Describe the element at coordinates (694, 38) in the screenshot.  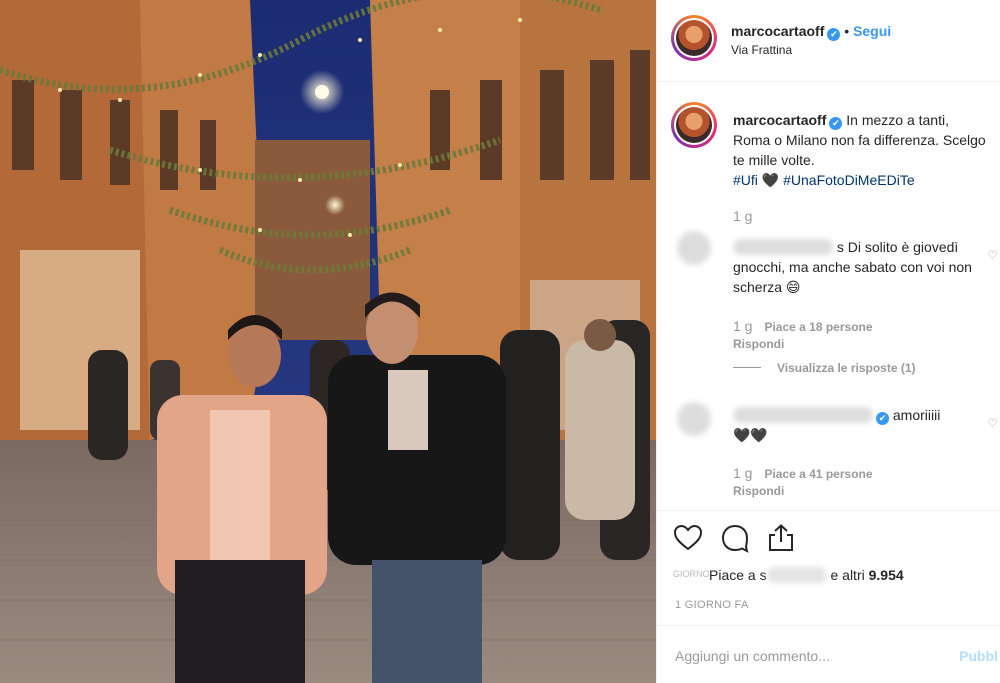
I see `author-avatar` at that location.